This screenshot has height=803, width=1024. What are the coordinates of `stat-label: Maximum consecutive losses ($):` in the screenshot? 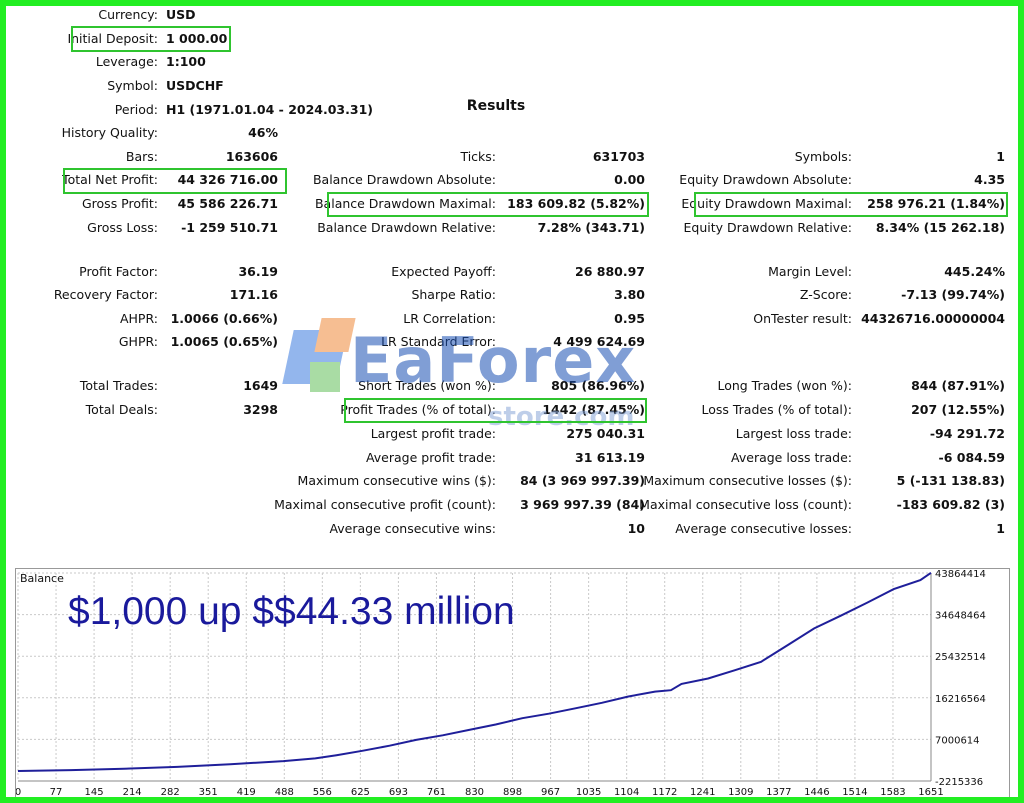 It's located at (747, 480).